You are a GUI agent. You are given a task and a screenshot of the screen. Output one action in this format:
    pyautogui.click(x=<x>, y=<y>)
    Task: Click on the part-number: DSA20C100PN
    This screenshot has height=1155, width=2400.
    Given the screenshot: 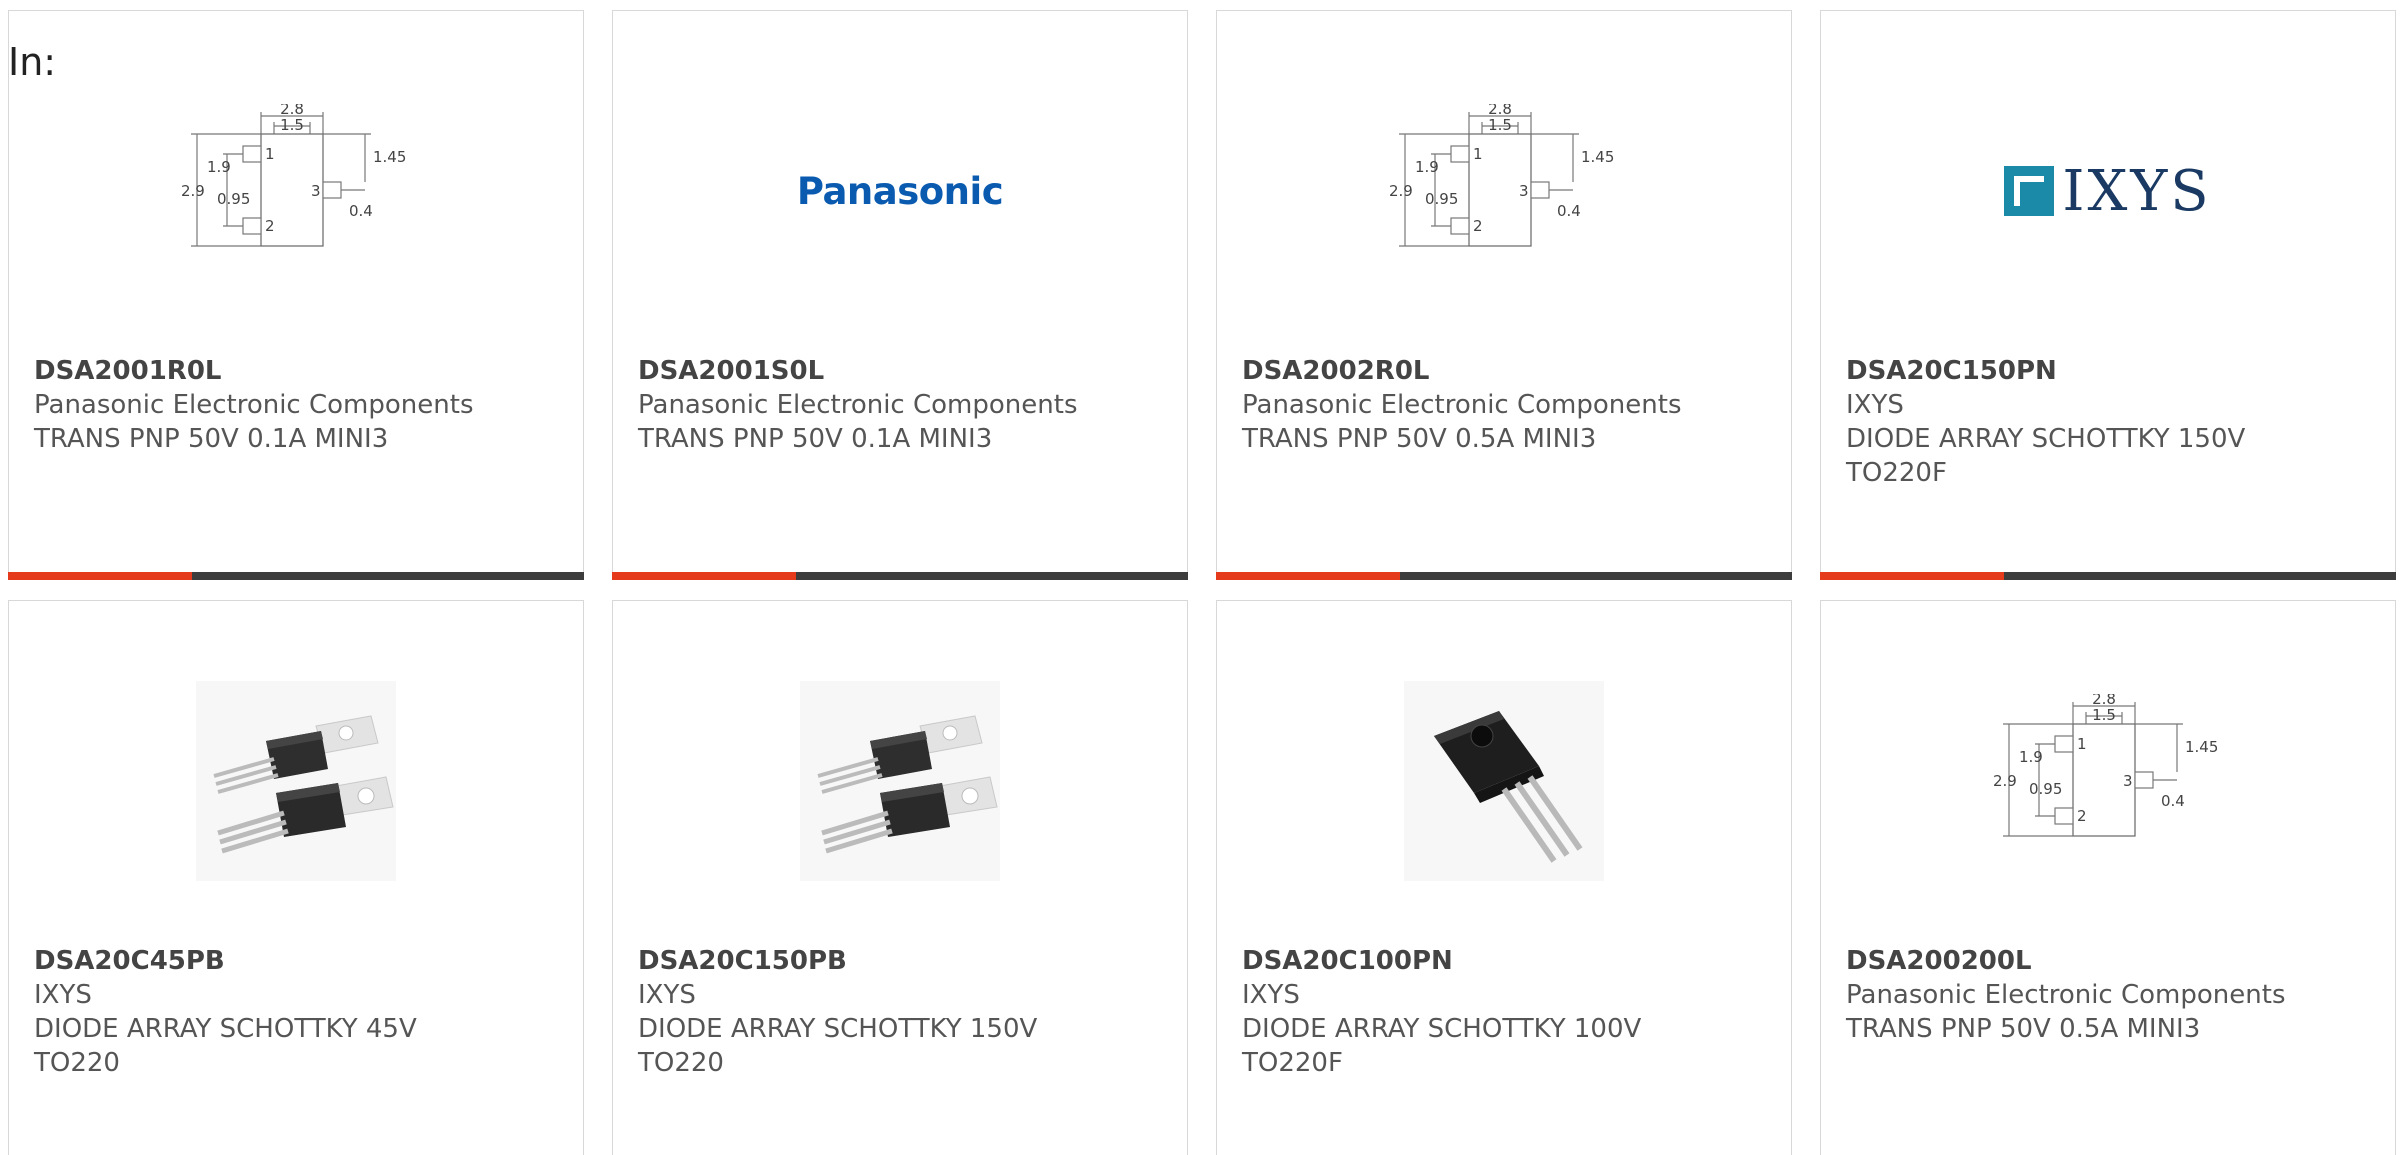 What is the action you would take?
    pyautogui.click(x=1506, y=961)
    